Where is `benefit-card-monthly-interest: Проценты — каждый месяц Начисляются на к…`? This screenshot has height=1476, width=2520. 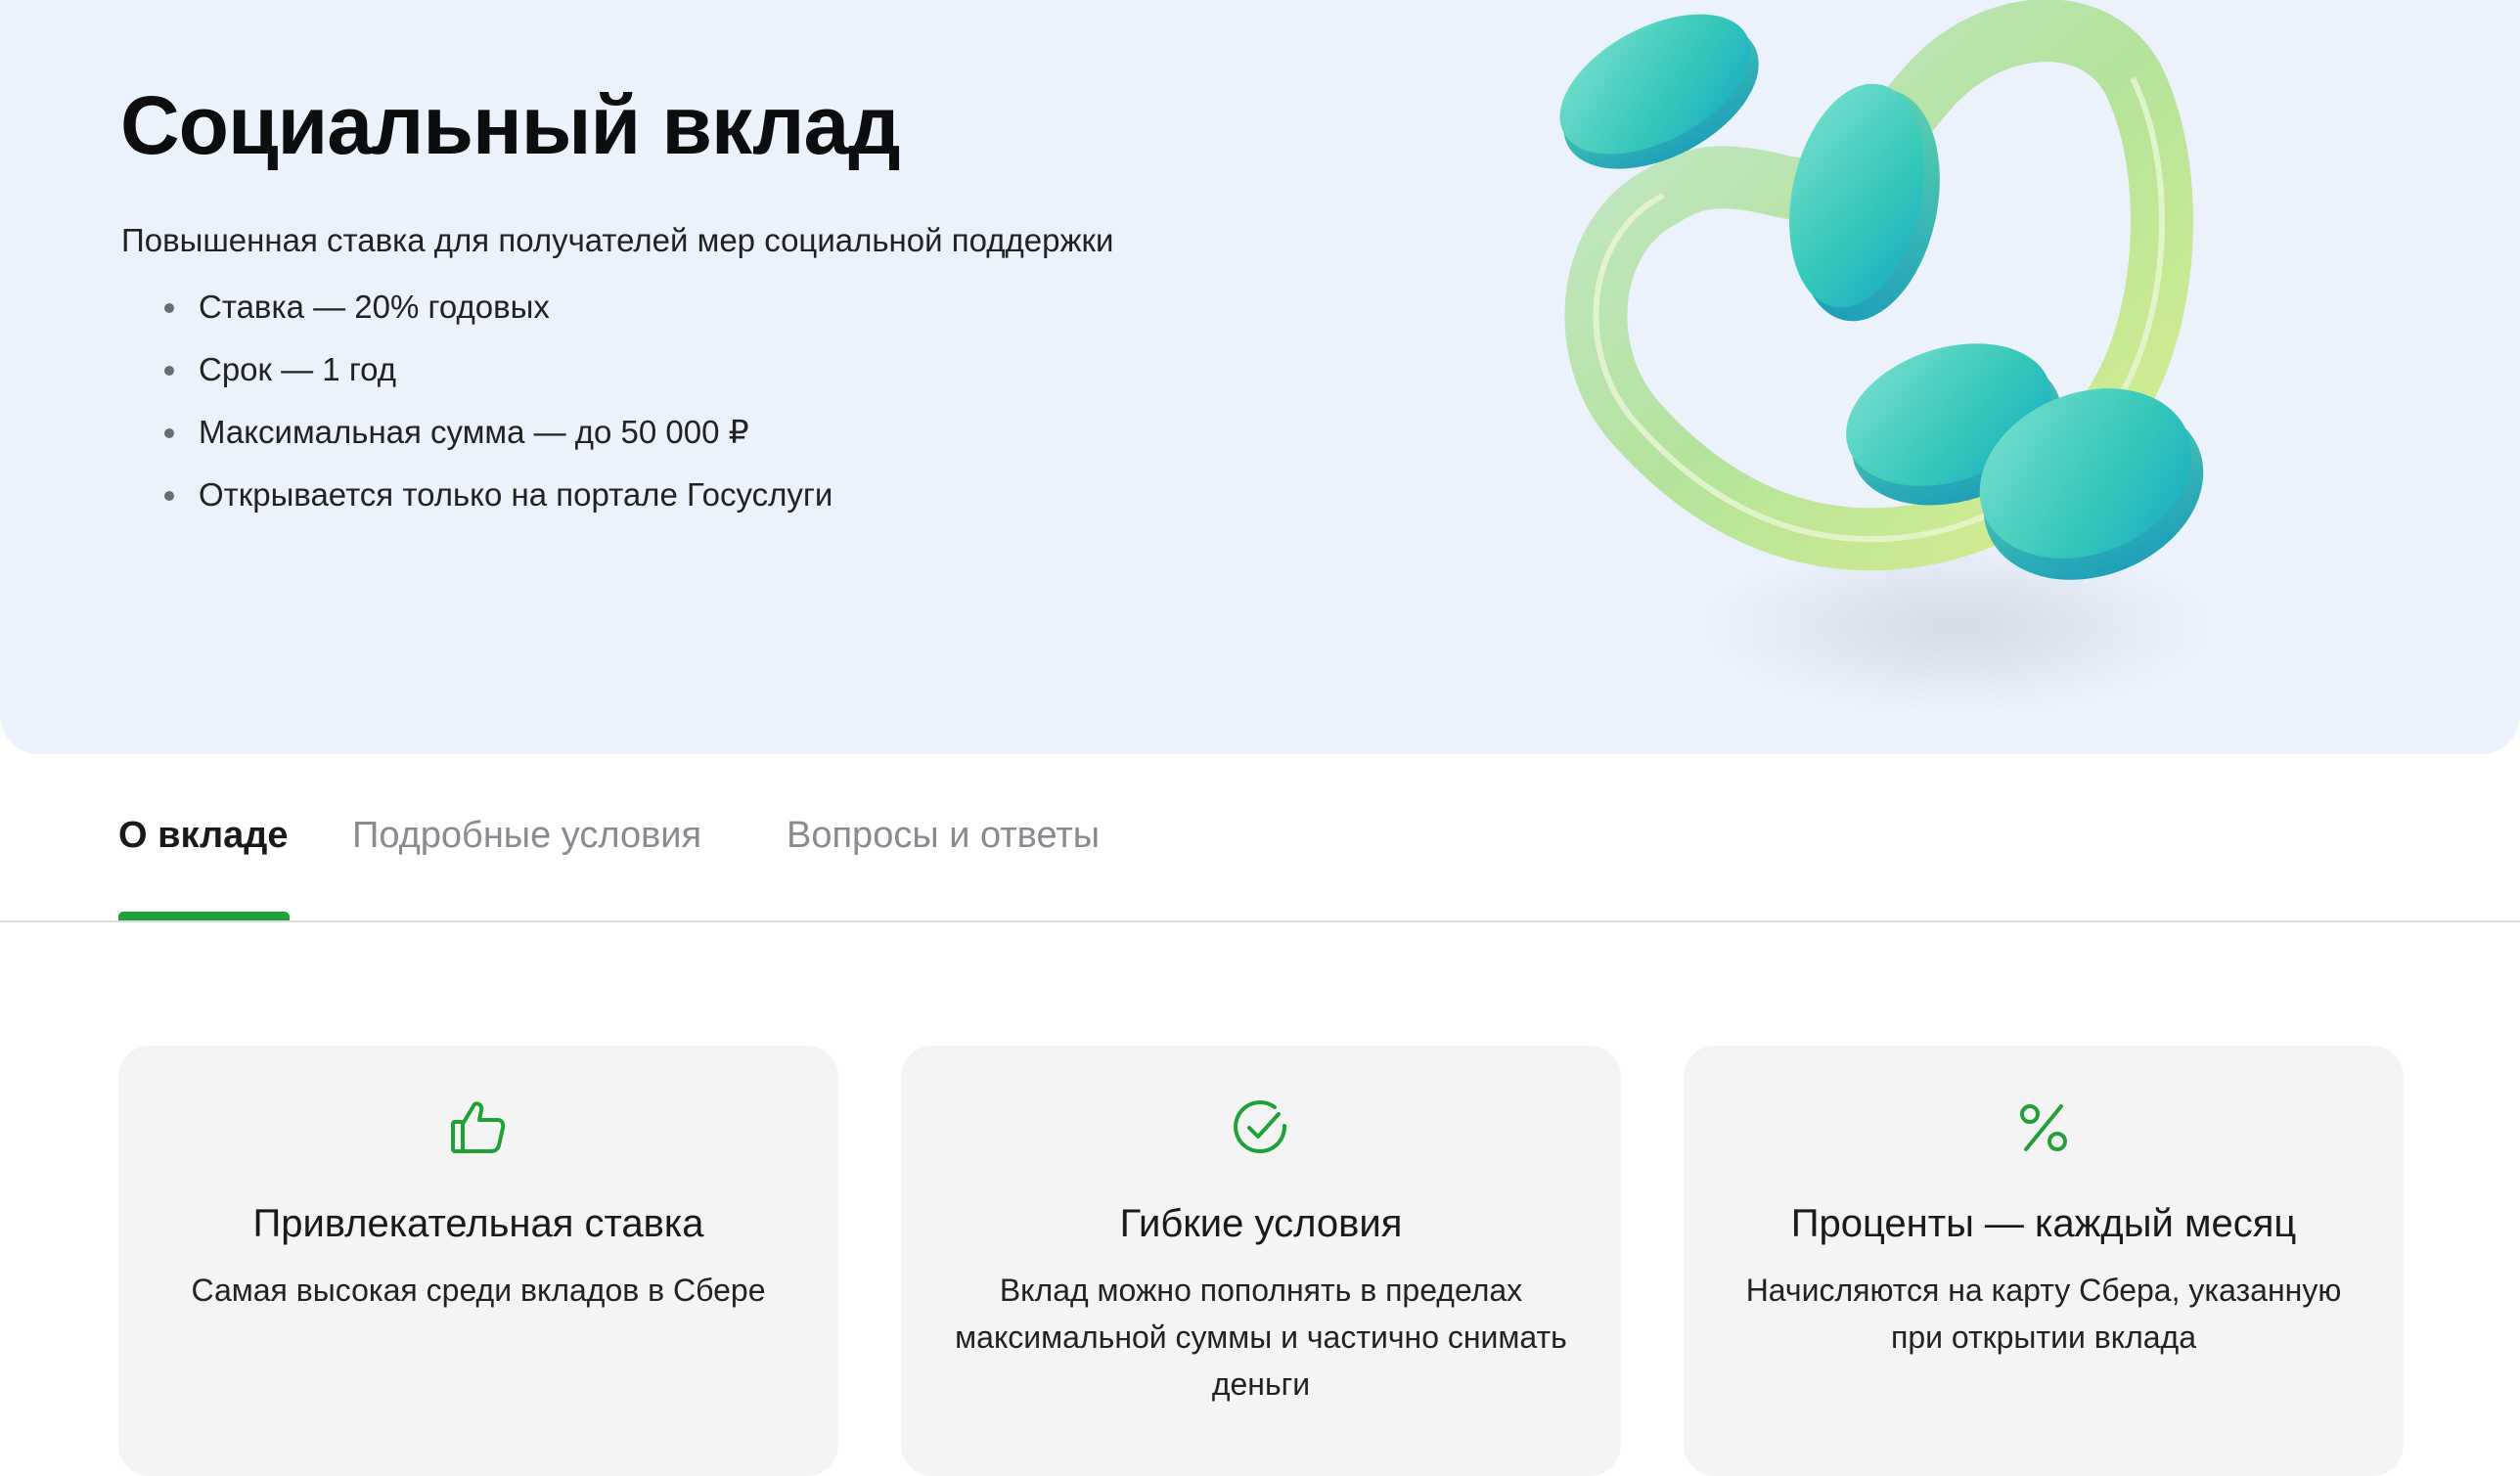 benefit-card-monthly-interest: Проценты — каждый месяц Начисляются на к… is located at coordinates (2044, 1261).